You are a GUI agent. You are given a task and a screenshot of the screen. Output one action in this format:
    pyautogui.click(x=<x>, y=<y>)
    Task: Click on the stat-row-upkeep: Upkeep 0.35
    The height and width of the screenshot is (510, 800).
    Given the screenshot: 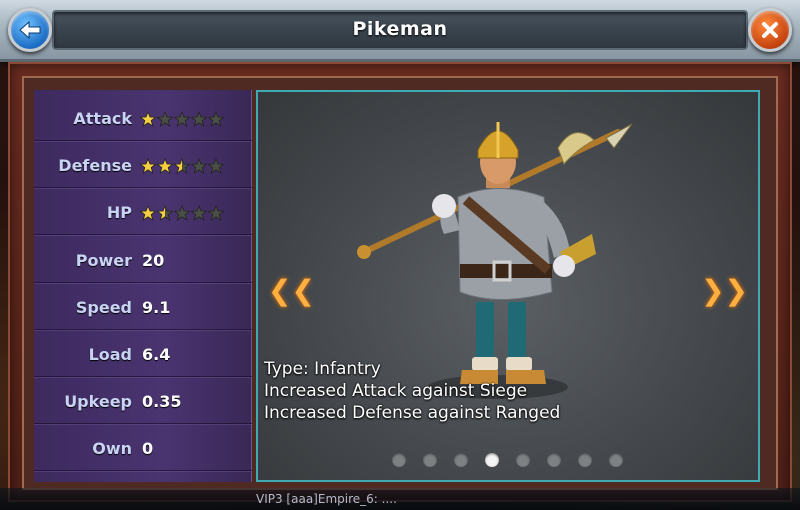 What is the action you would take?
    pyautogui.click(x=143, y=401)
    